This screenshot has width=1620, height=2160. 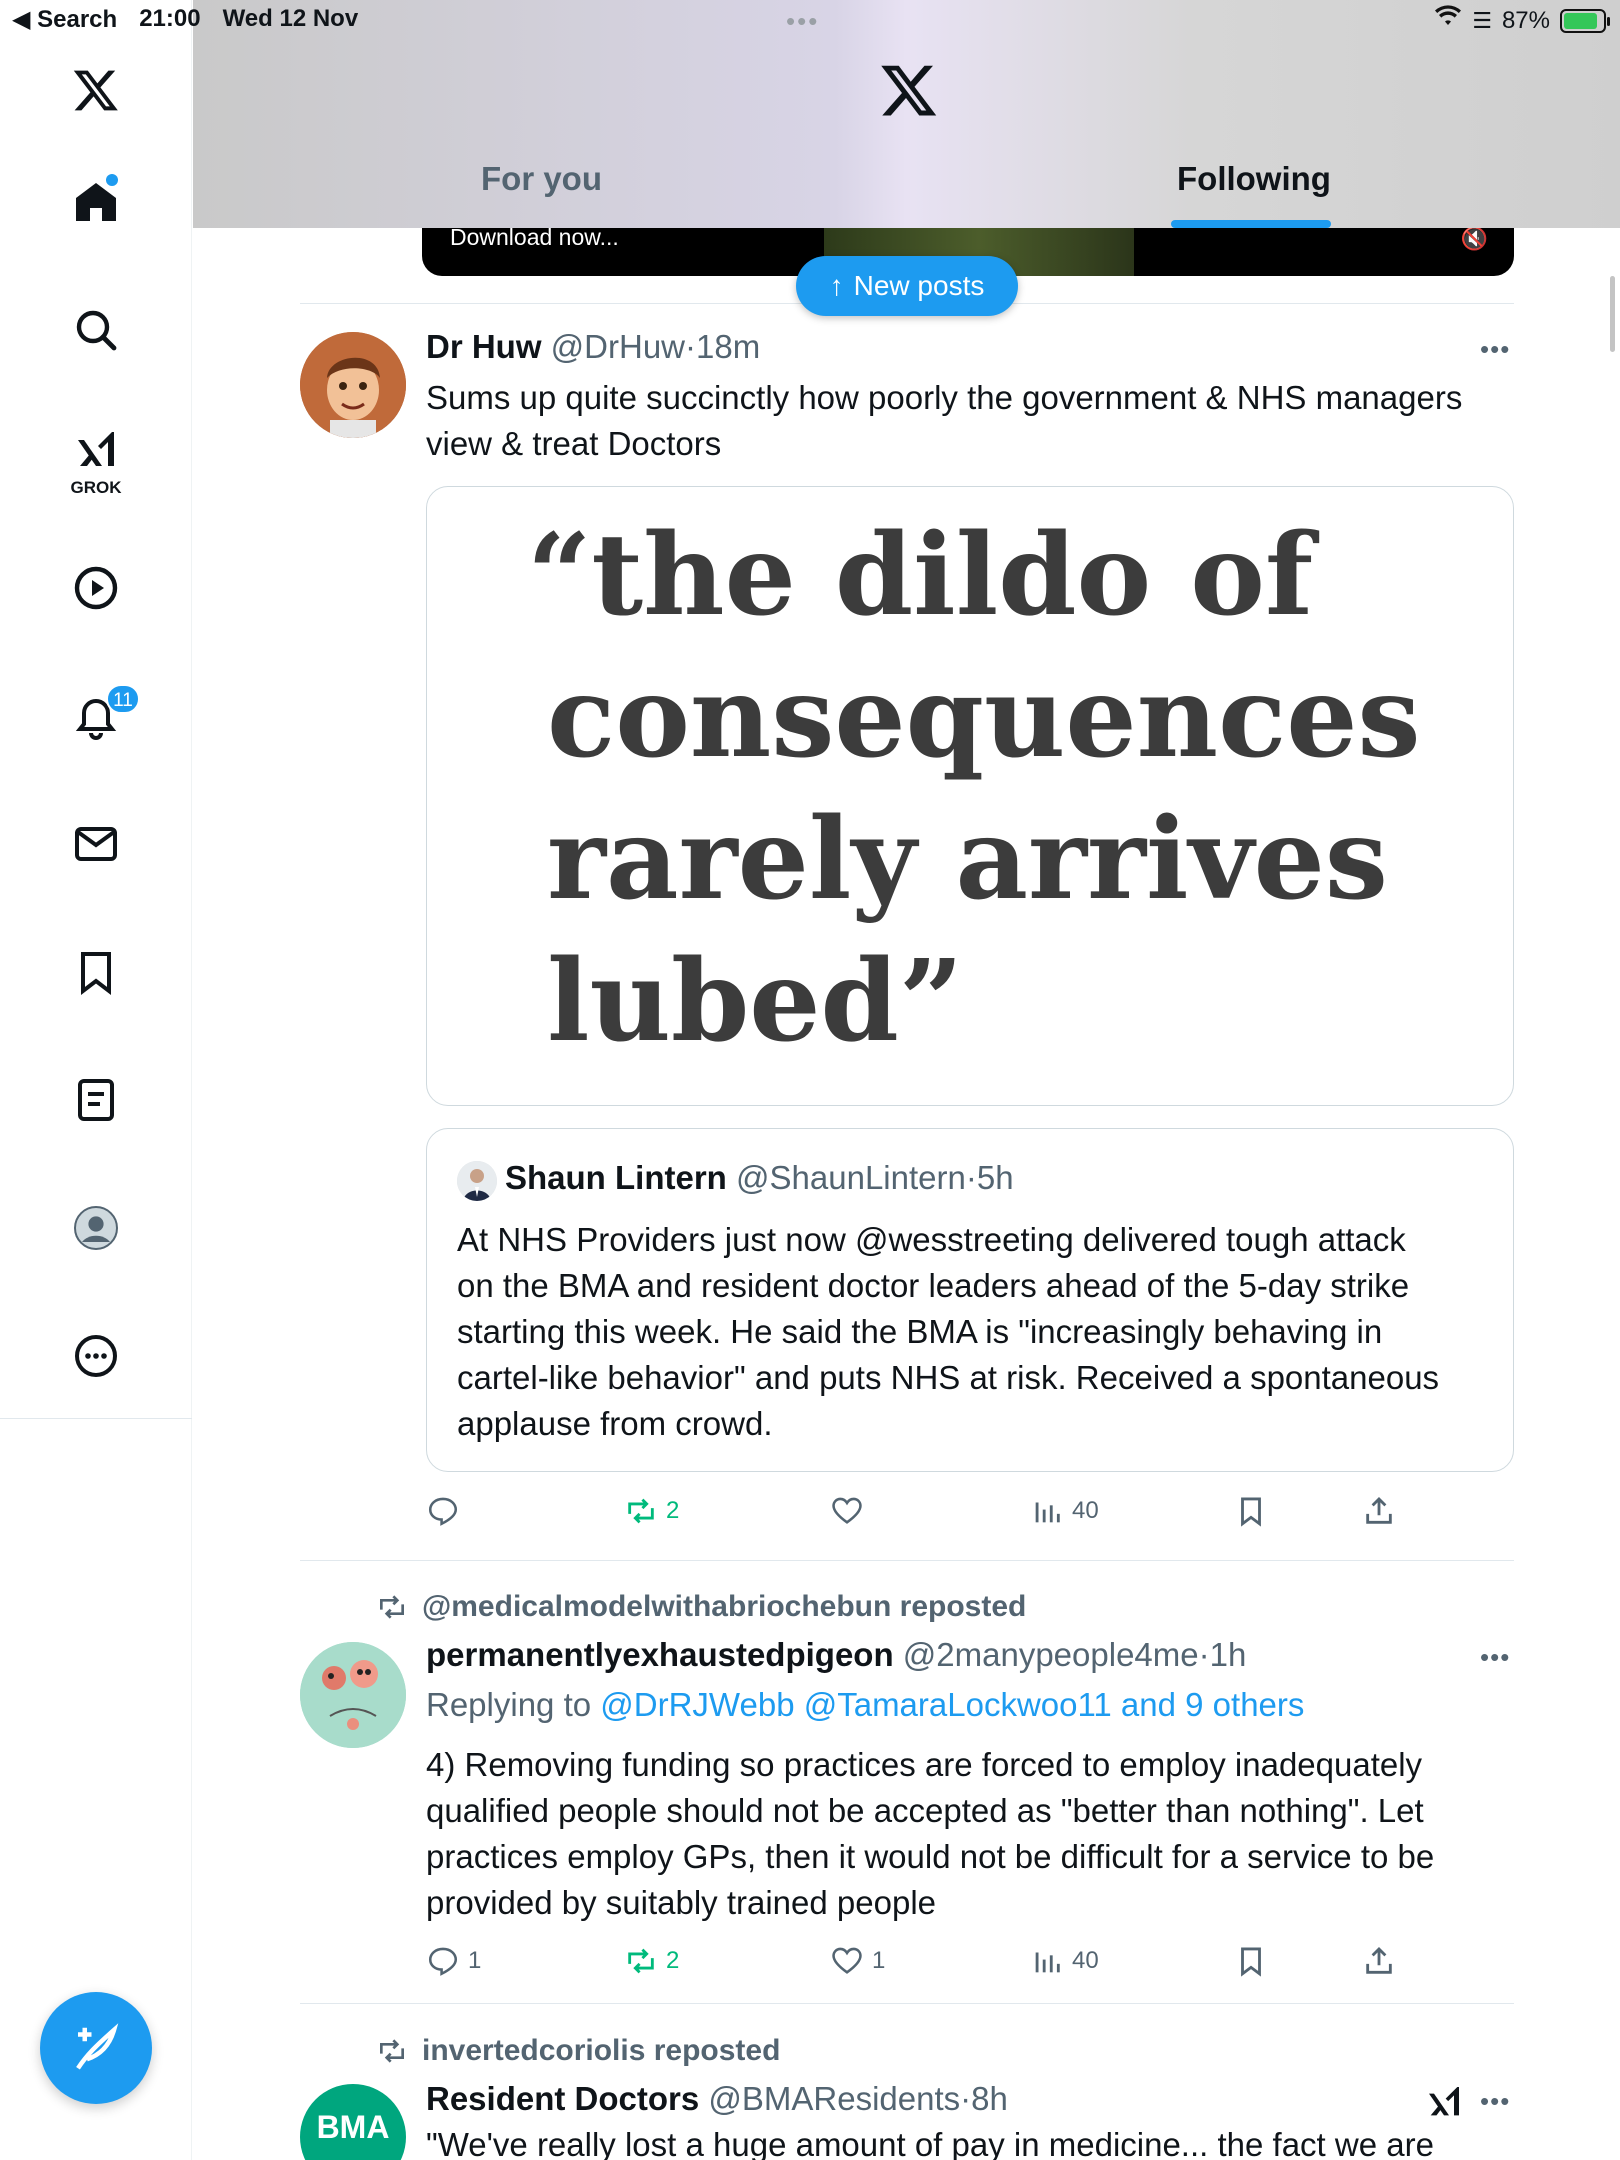 I want to click on author-name: permanentlyexhaustedpigeon, so click(x=660, y=1654).